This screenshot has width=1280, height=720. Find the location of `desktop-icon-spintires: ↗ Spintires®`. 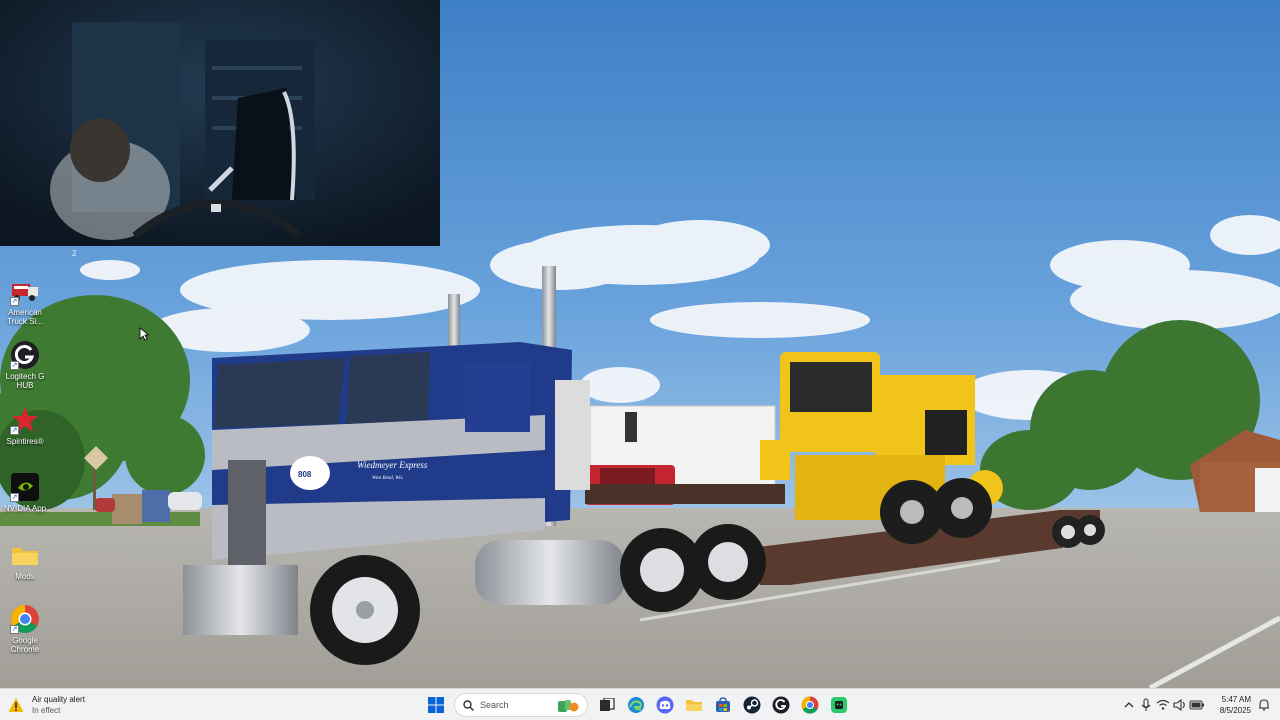

desktop-icon-spintires: ↗ Spintires® is located at coordinates (25, 425).